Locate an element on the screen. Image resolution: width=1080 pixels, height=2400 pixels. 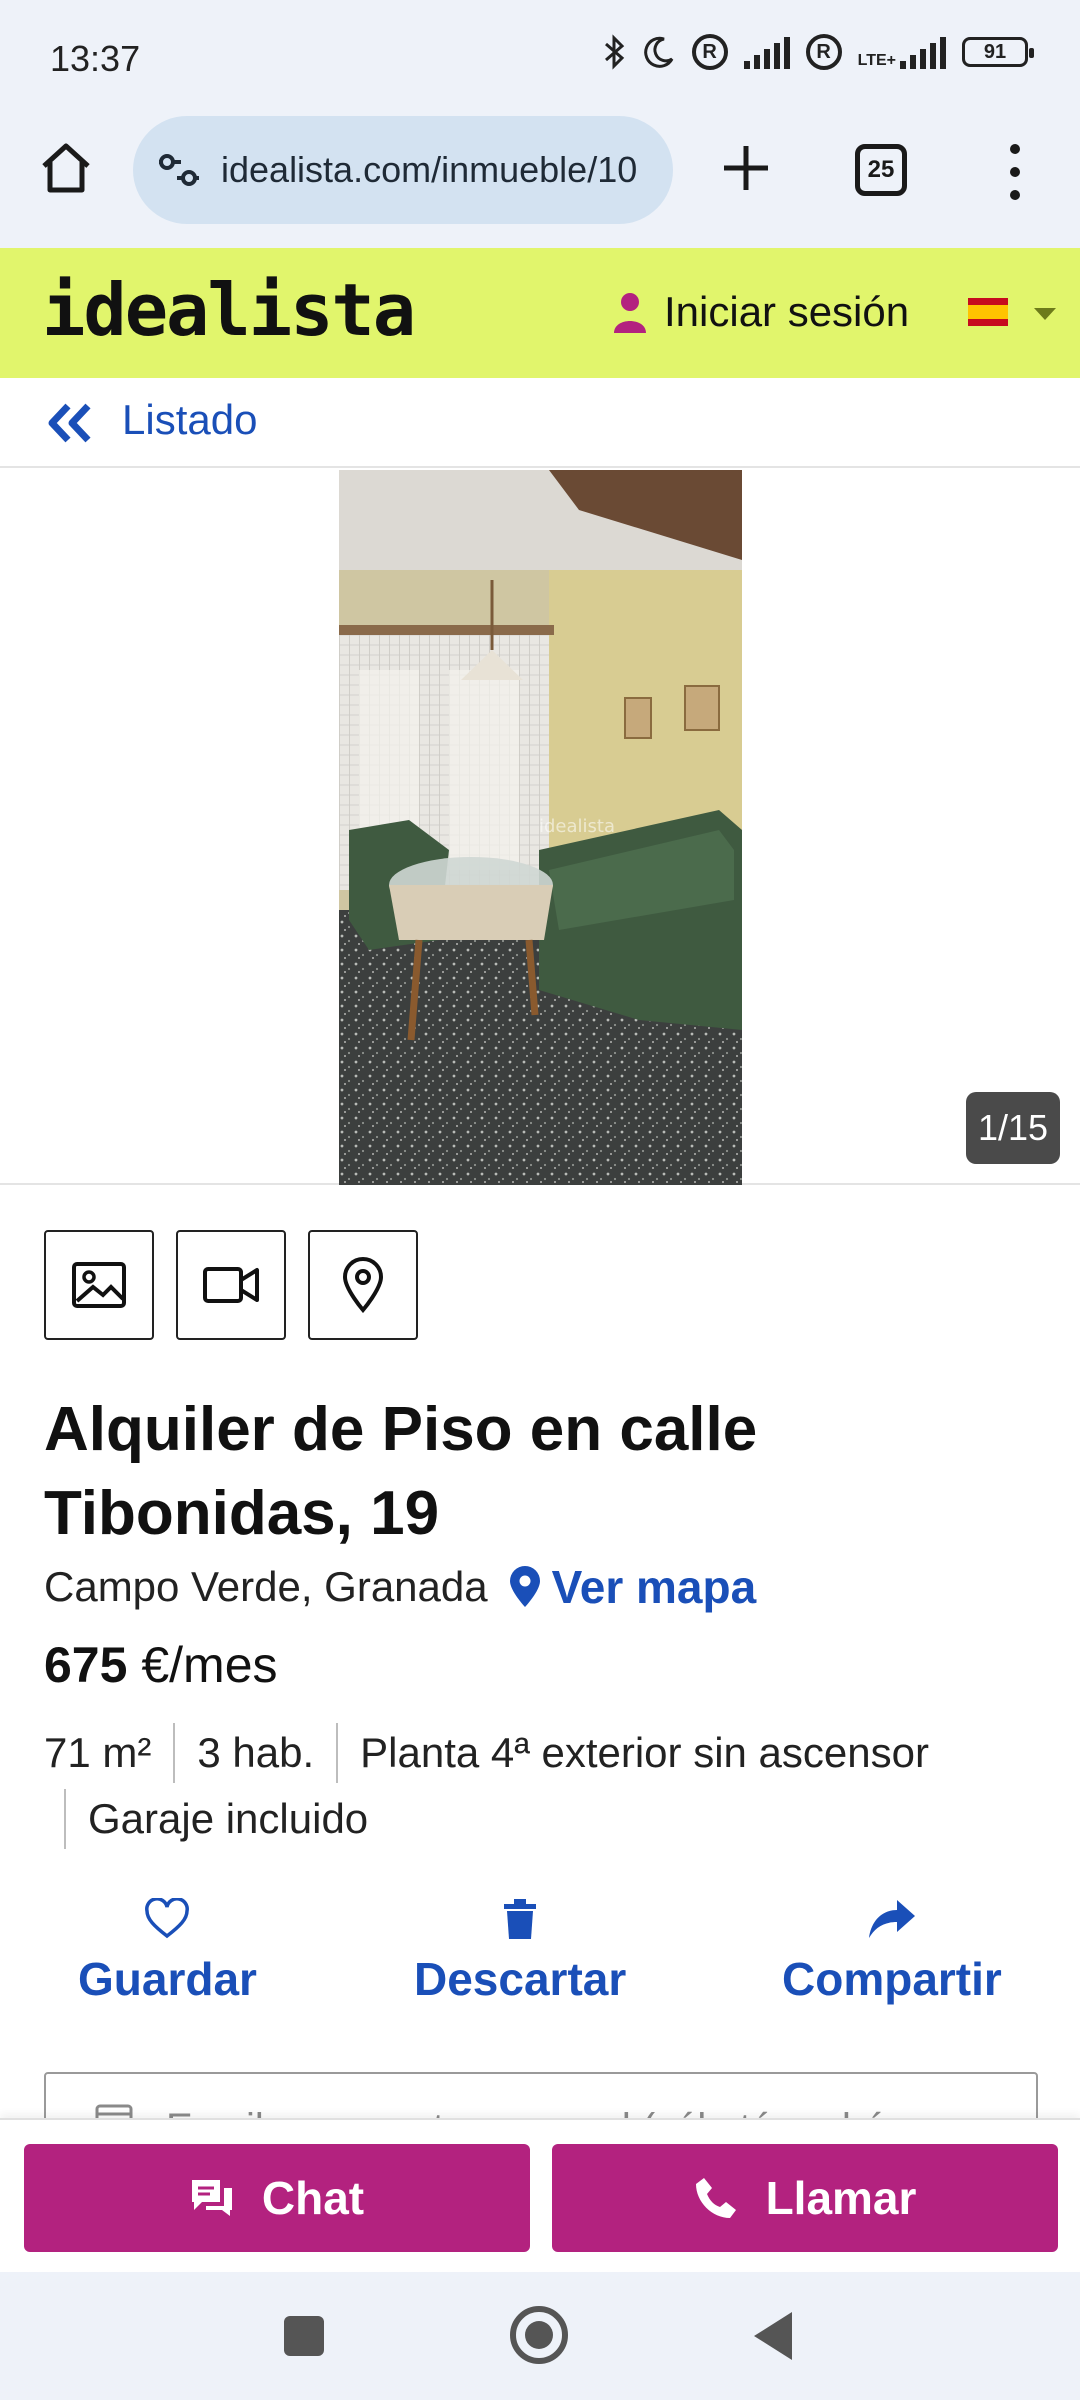
address-bar: idealista.com/inmueble/10 is located at coordinates (403, 170).